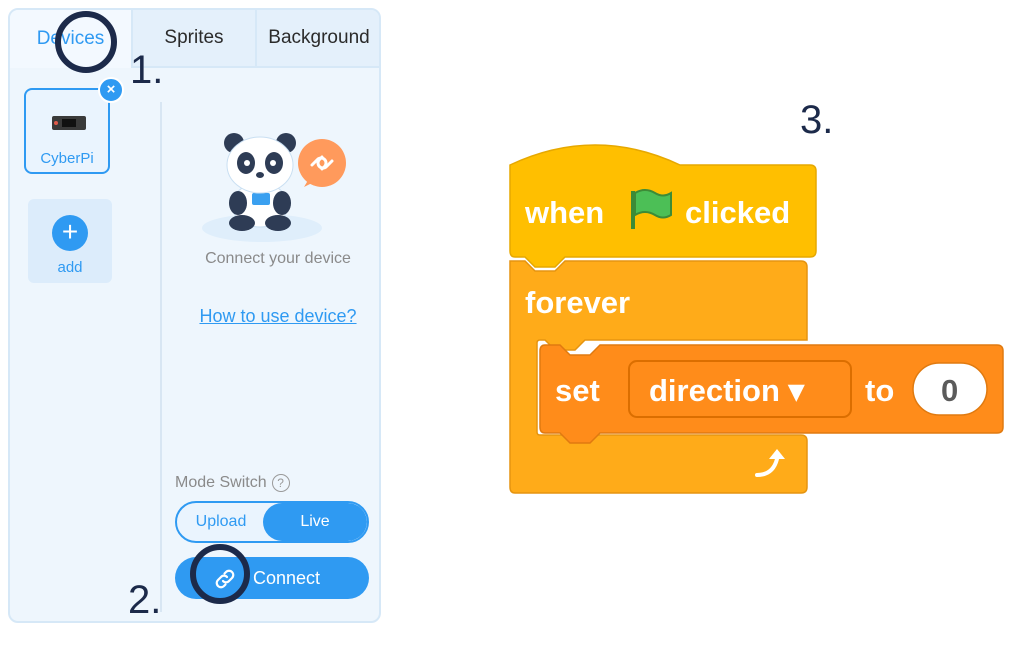  Describe the element at coordinates (70, 233) in the screenshot. I see `plus-icon: +` at that location.